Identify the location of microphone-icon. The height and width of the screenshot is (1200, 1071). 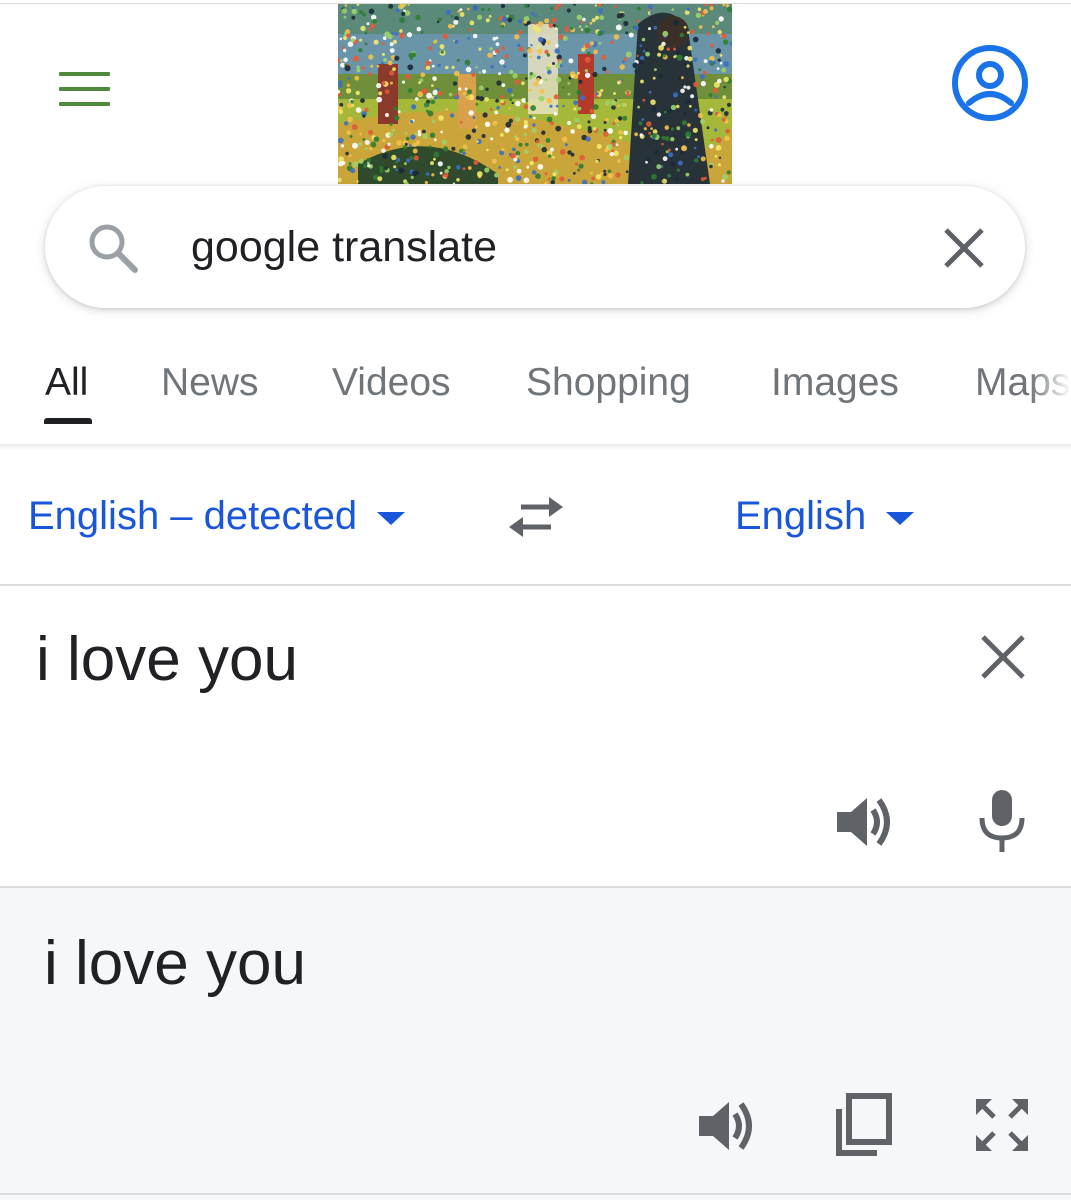
(1002, 821).